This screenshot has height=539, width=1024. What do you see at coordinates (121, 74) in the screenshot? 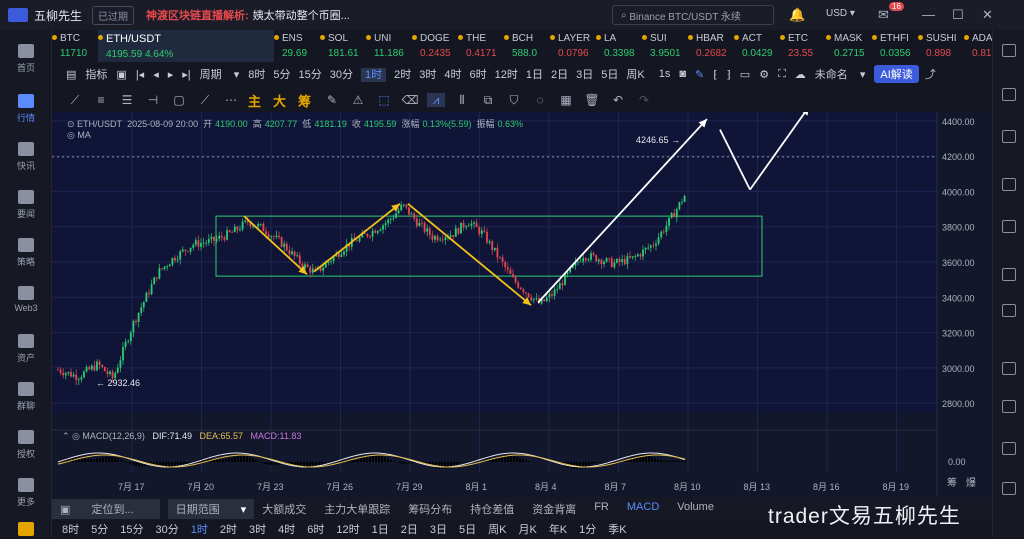
I see `calendar-icon: ▣` at bounding box center [121, 74].